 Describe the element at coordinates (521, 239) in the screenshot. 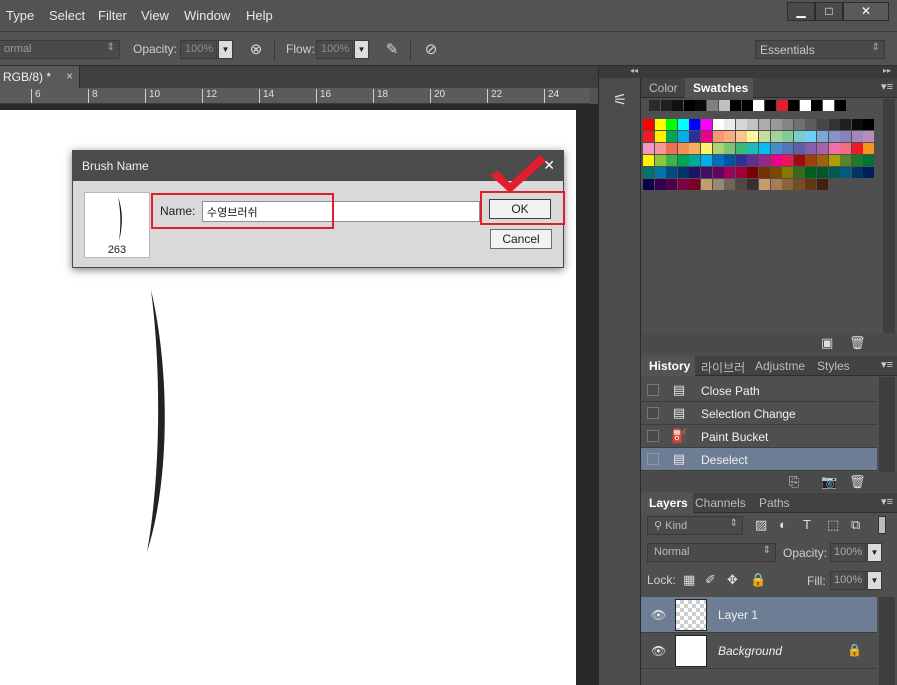

I see `cancel-button: Cancel` at that location.